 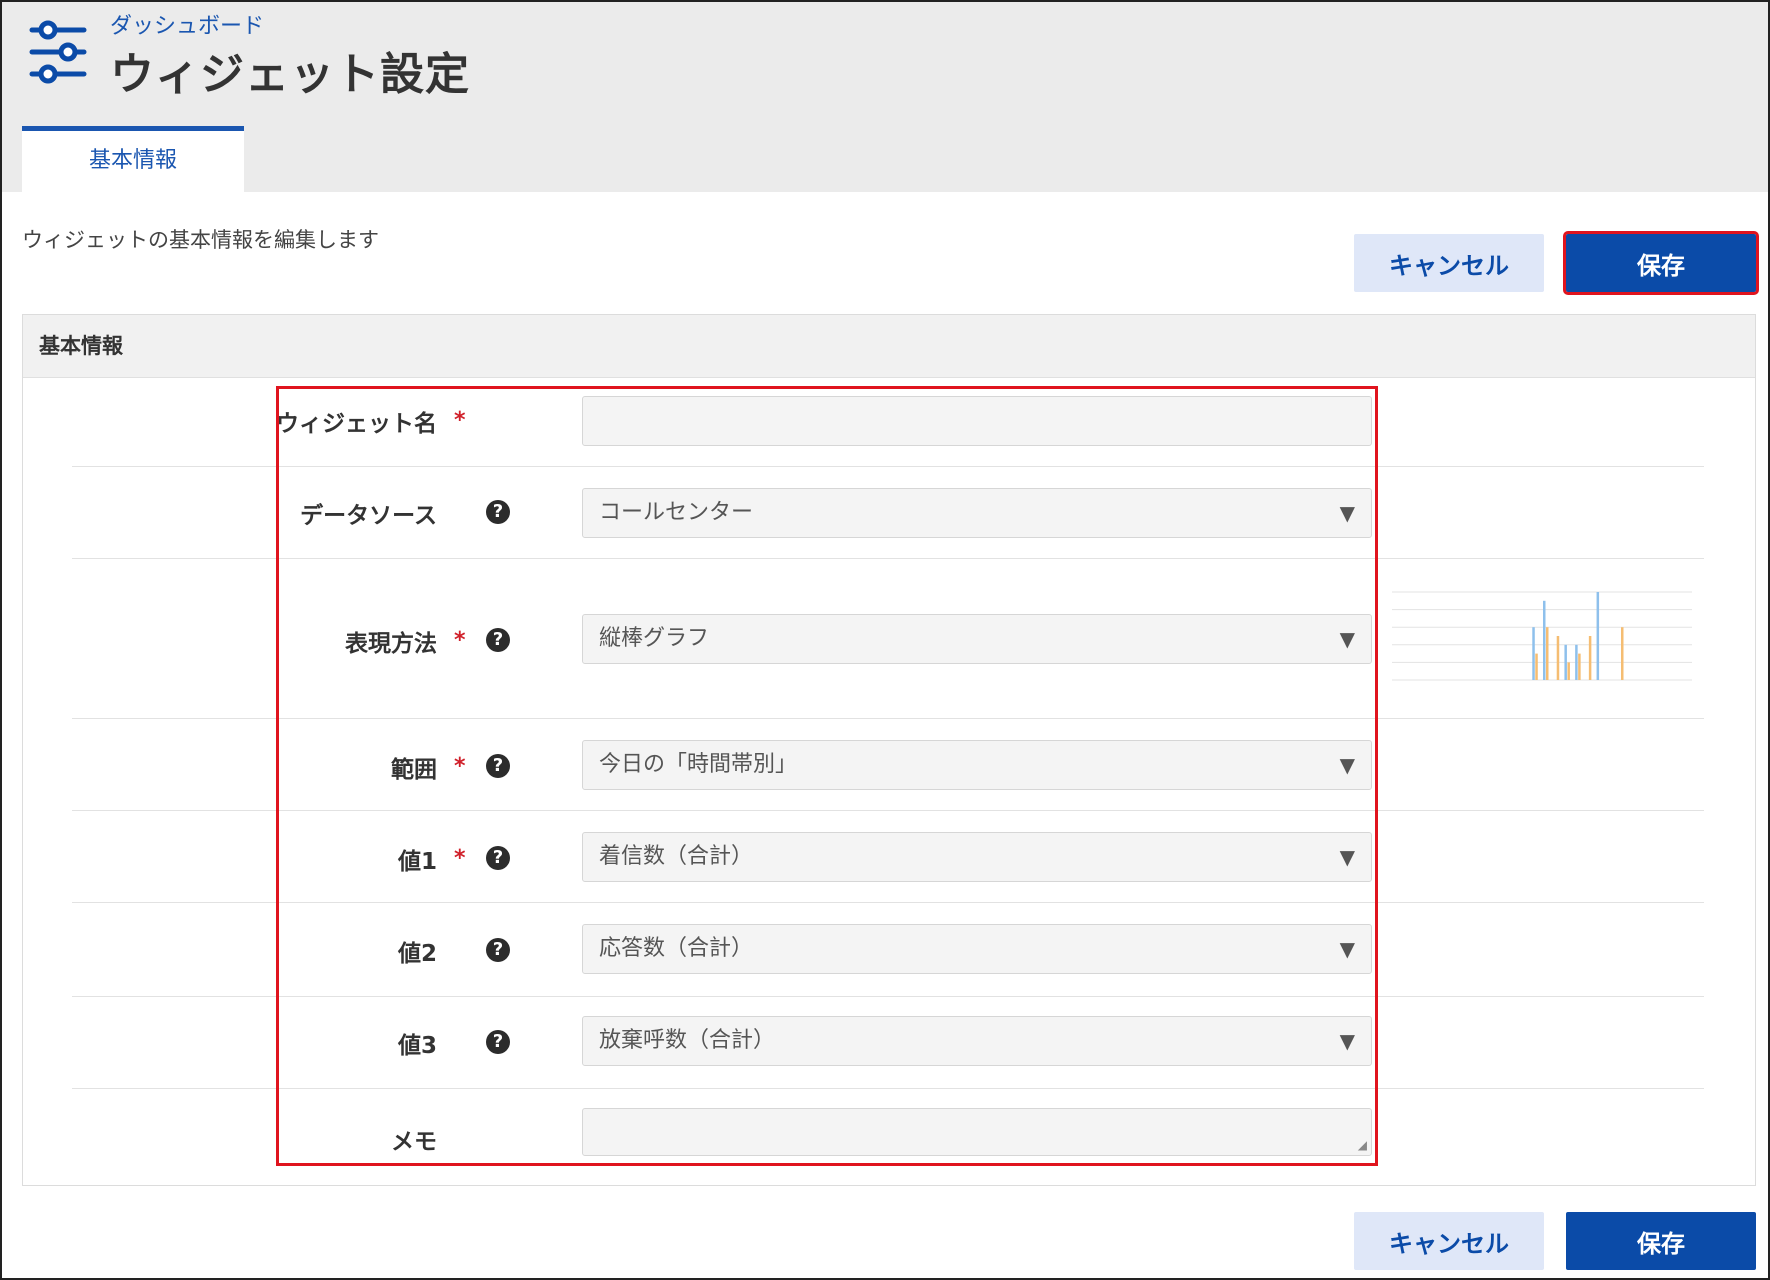 I want to click on data-source-label: データソース, so click(x=368, y=516).